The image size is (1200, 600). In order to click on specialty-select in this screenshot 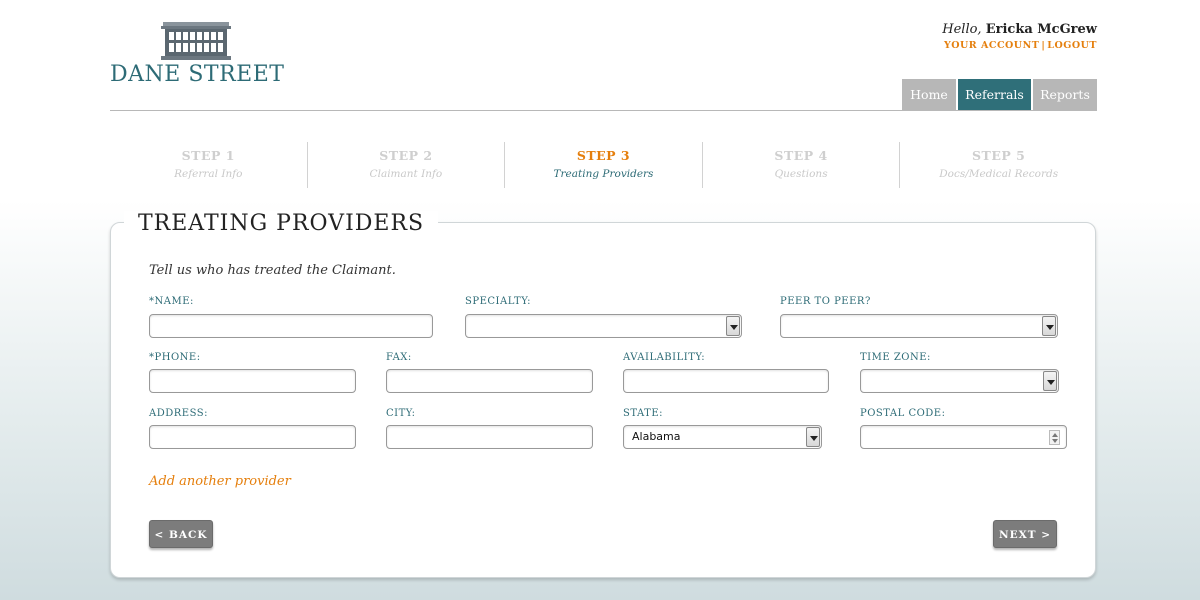, I will do `click(603, 326)`.